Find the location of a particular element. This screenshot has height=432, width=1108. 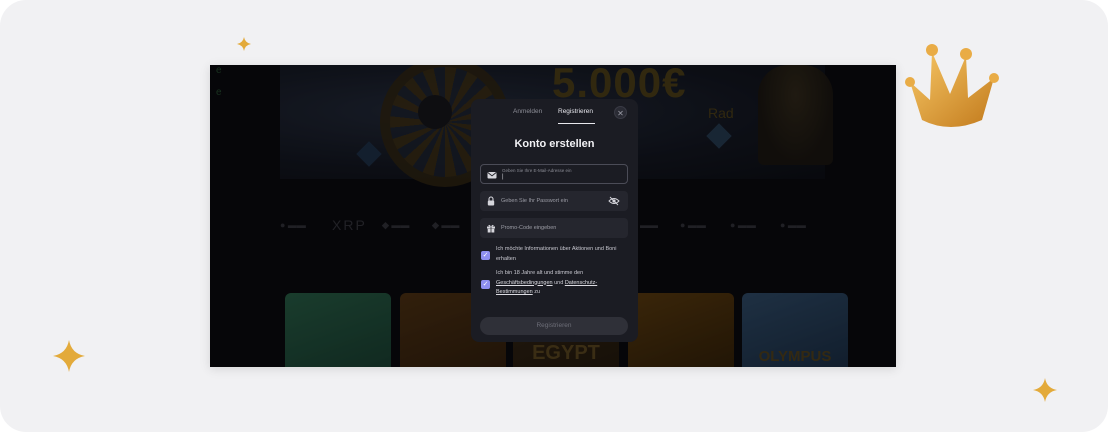

register-submit-button: Registrieren is located at coordinates (554, 326).